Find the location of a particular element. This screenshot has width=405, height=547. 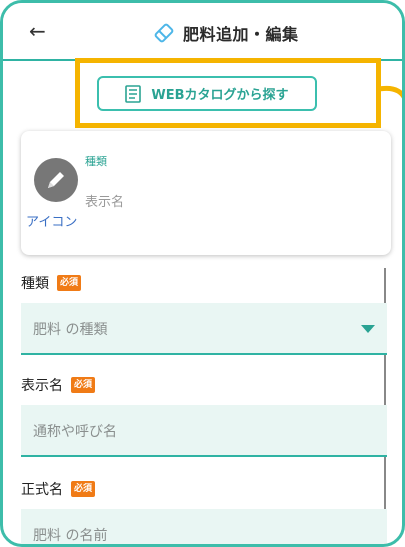

avatar is located at coordinates (56, 180).